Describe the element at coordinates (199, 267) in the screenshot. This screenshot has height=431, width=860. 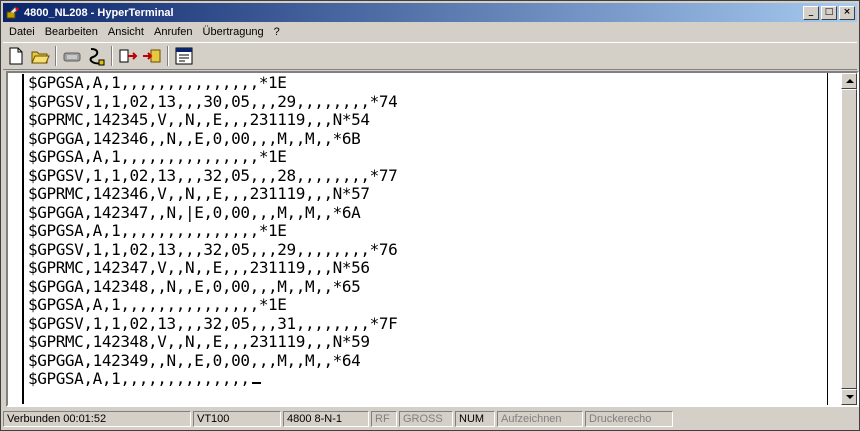
I see `terminal-line: $GPRMC,142347,V,,N,,E,,,231119,,,N*56` at that location.